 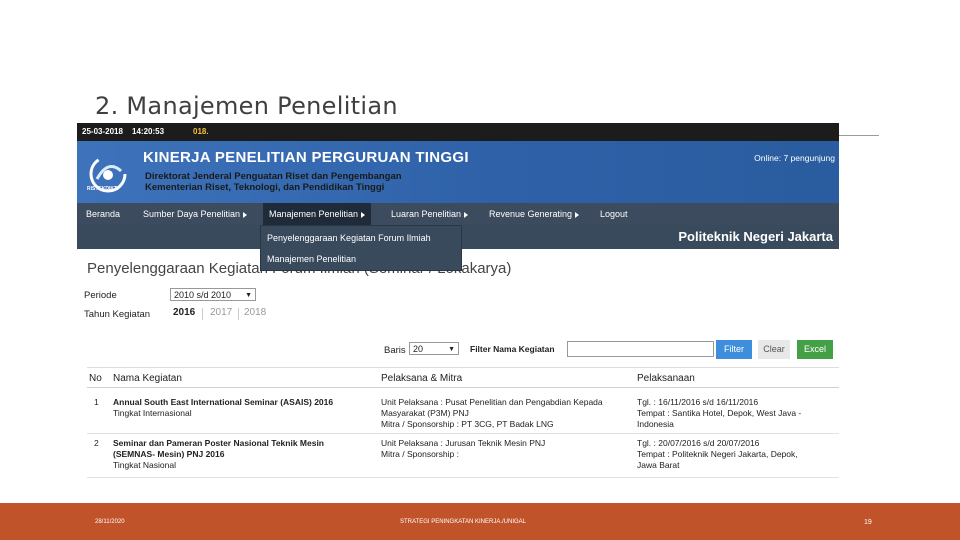 What do you see at coordinates (655, 424) in the screenshot?
I see `row-tempat-2: Indonesia` at bounding box center [655, 424].